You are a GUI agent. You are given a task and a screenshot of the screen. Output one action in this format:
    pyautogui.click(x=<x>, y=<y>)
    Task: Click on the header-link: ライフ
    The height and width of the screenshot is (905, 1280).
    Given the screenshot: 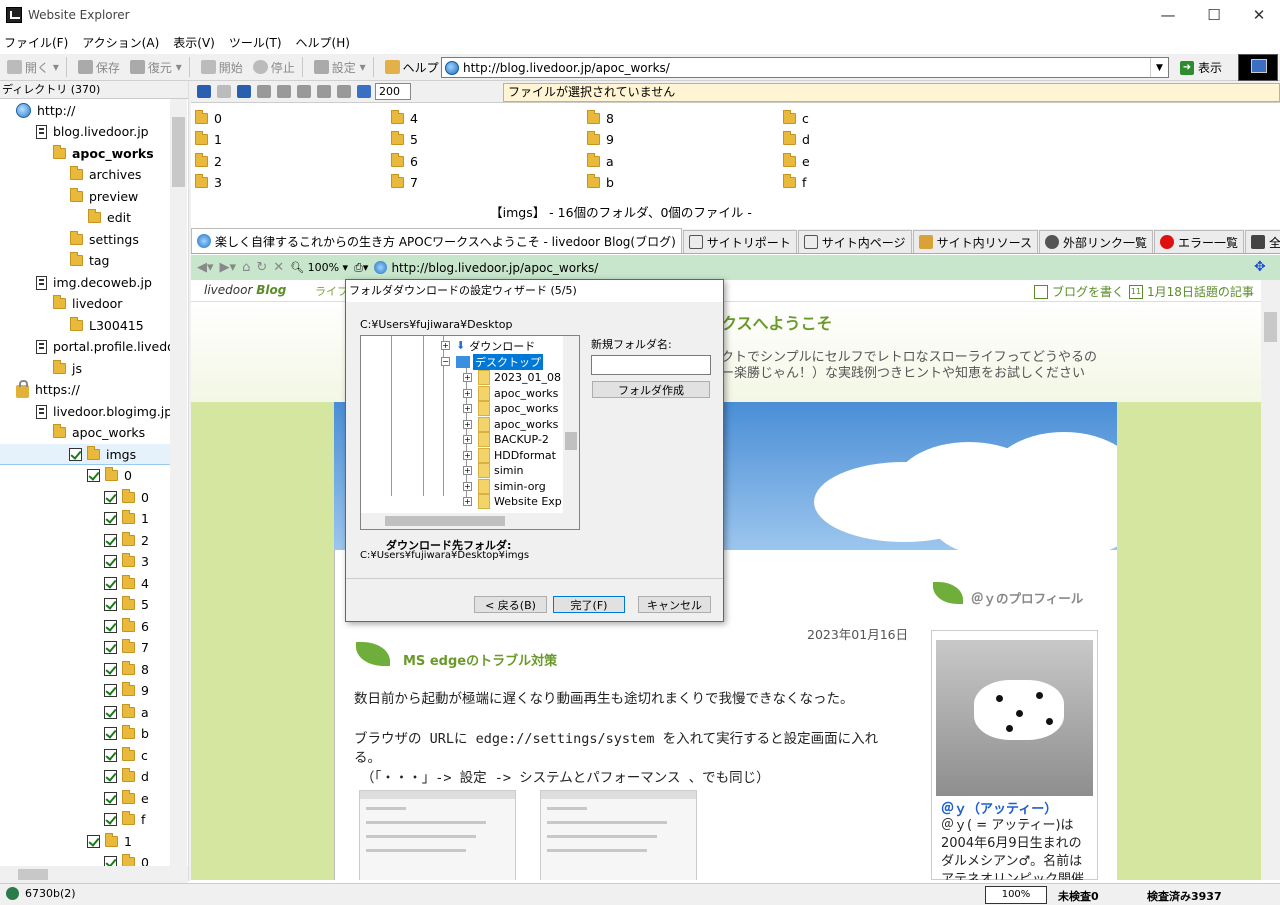 What is the action you would take?
    pyautogui.click(x=331, y=291)
    